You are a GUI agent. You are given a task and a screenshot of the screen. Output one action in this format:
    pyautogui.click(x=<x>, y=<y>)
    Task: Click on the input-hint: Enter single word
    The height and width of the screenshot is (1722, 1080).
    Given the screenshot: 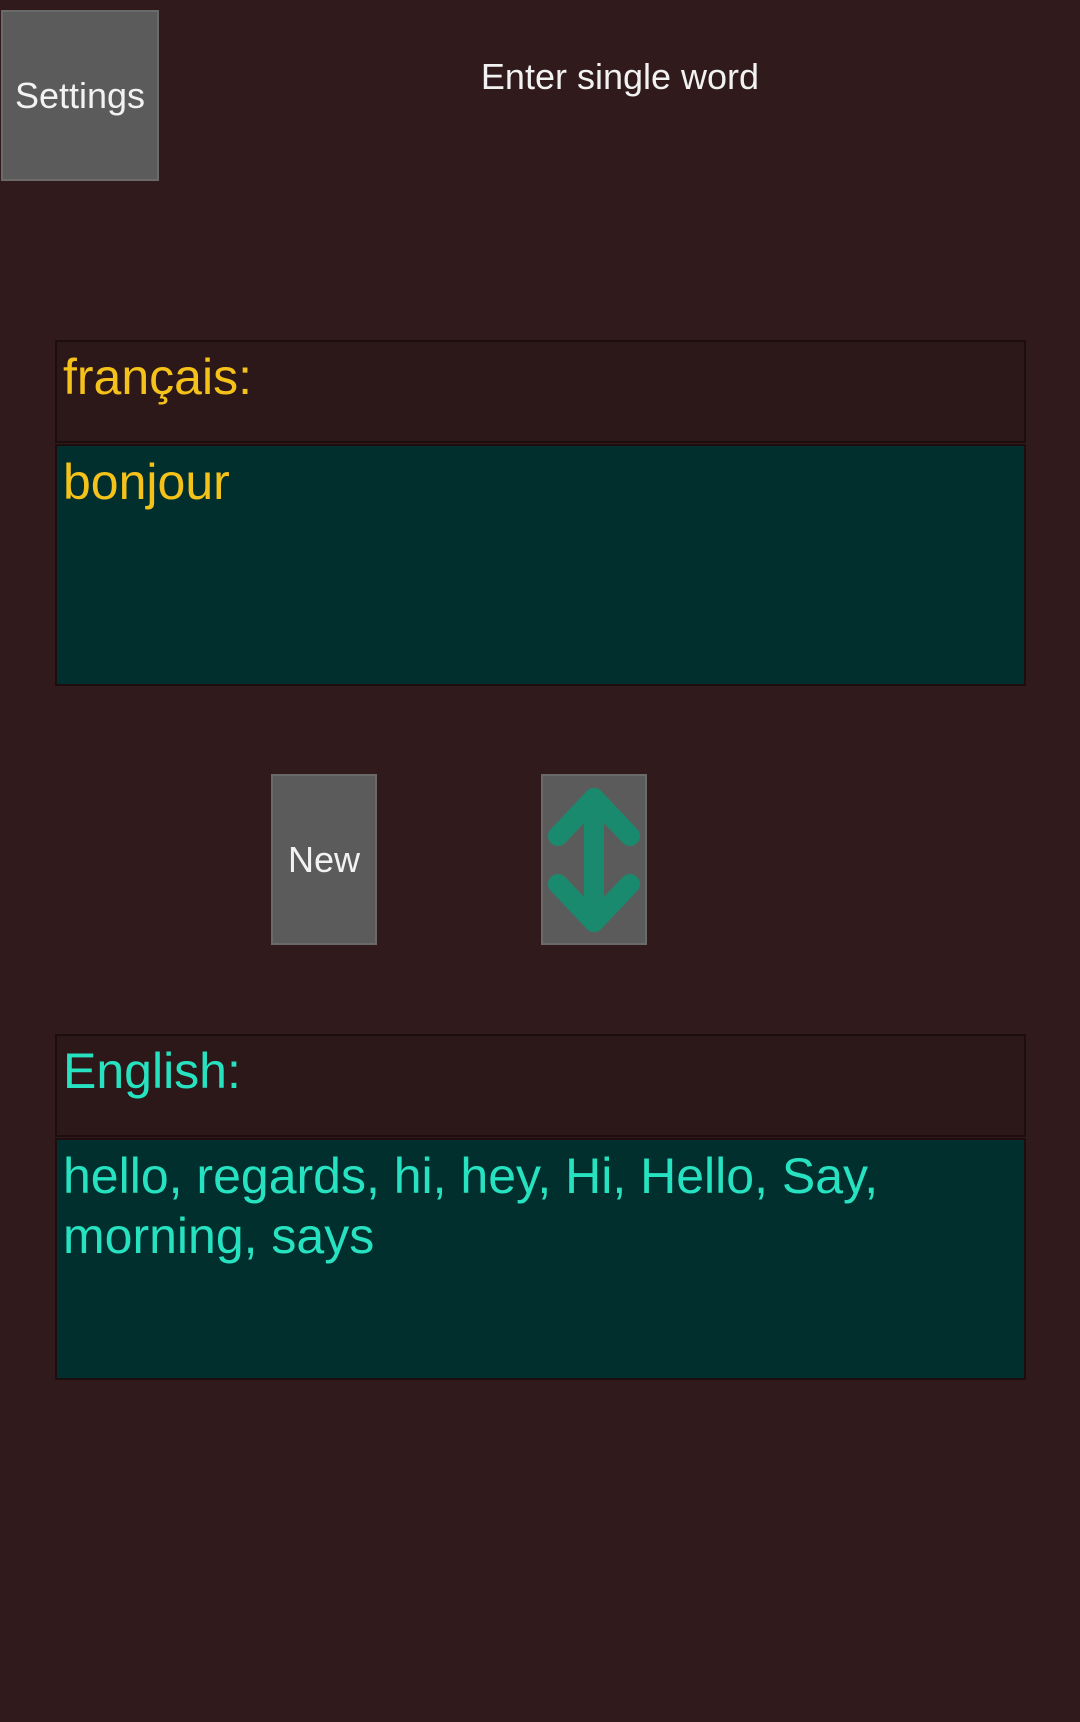 What is the action you would take?
    pyautogui.click(x=620, y=76)
    